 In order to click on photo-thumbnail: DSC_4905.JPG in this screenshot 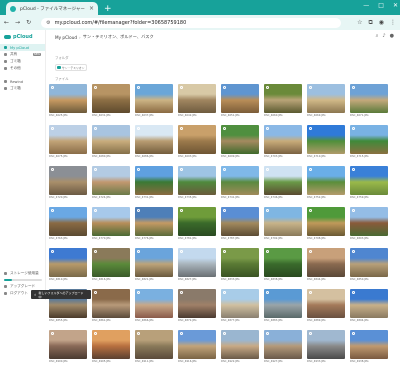, I will do `click(111, 348)`.